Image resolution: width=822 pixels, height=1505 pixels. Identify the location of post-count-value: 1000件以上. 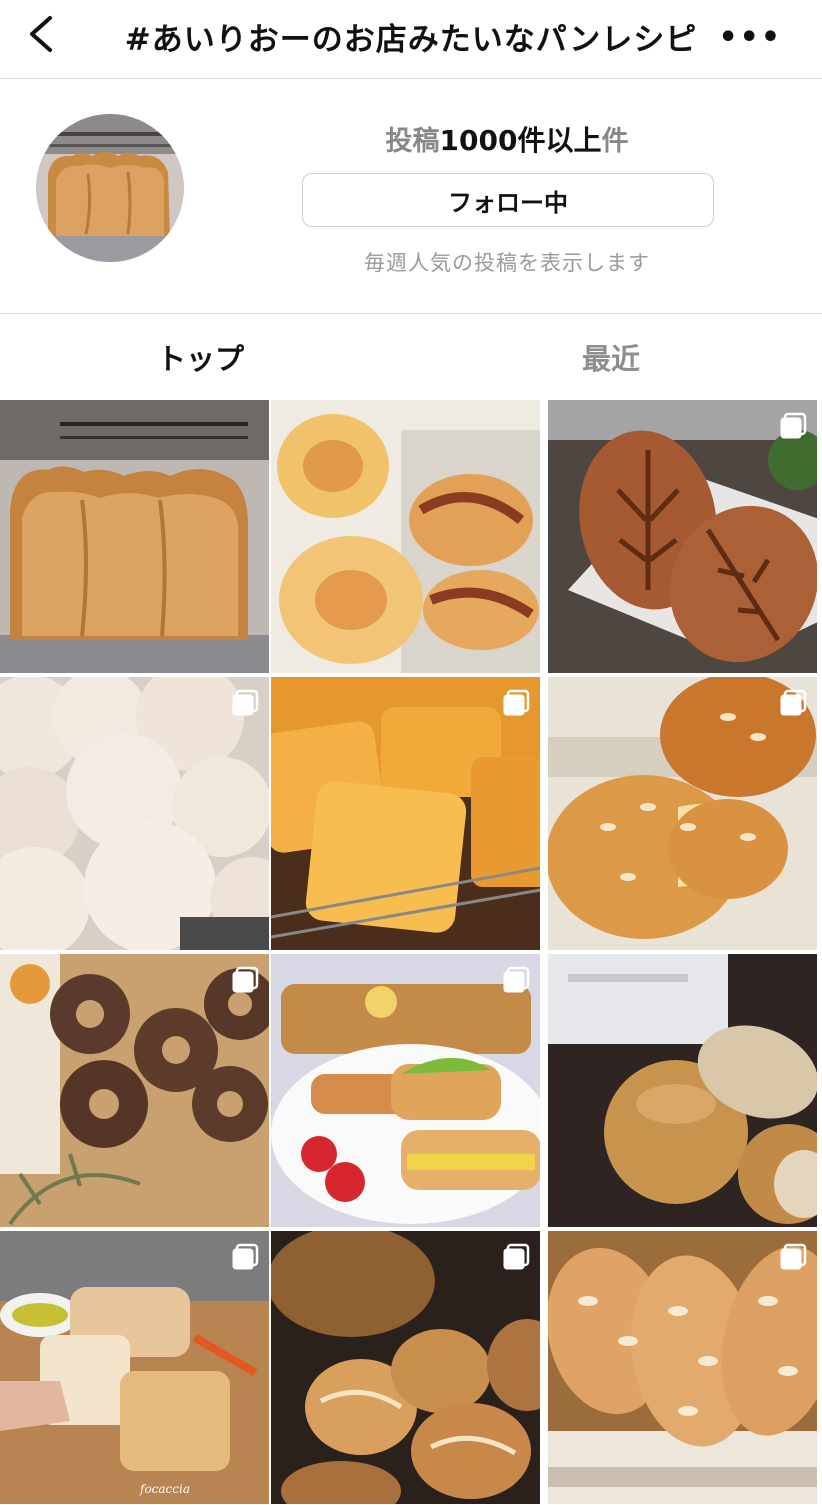
(520, 140).